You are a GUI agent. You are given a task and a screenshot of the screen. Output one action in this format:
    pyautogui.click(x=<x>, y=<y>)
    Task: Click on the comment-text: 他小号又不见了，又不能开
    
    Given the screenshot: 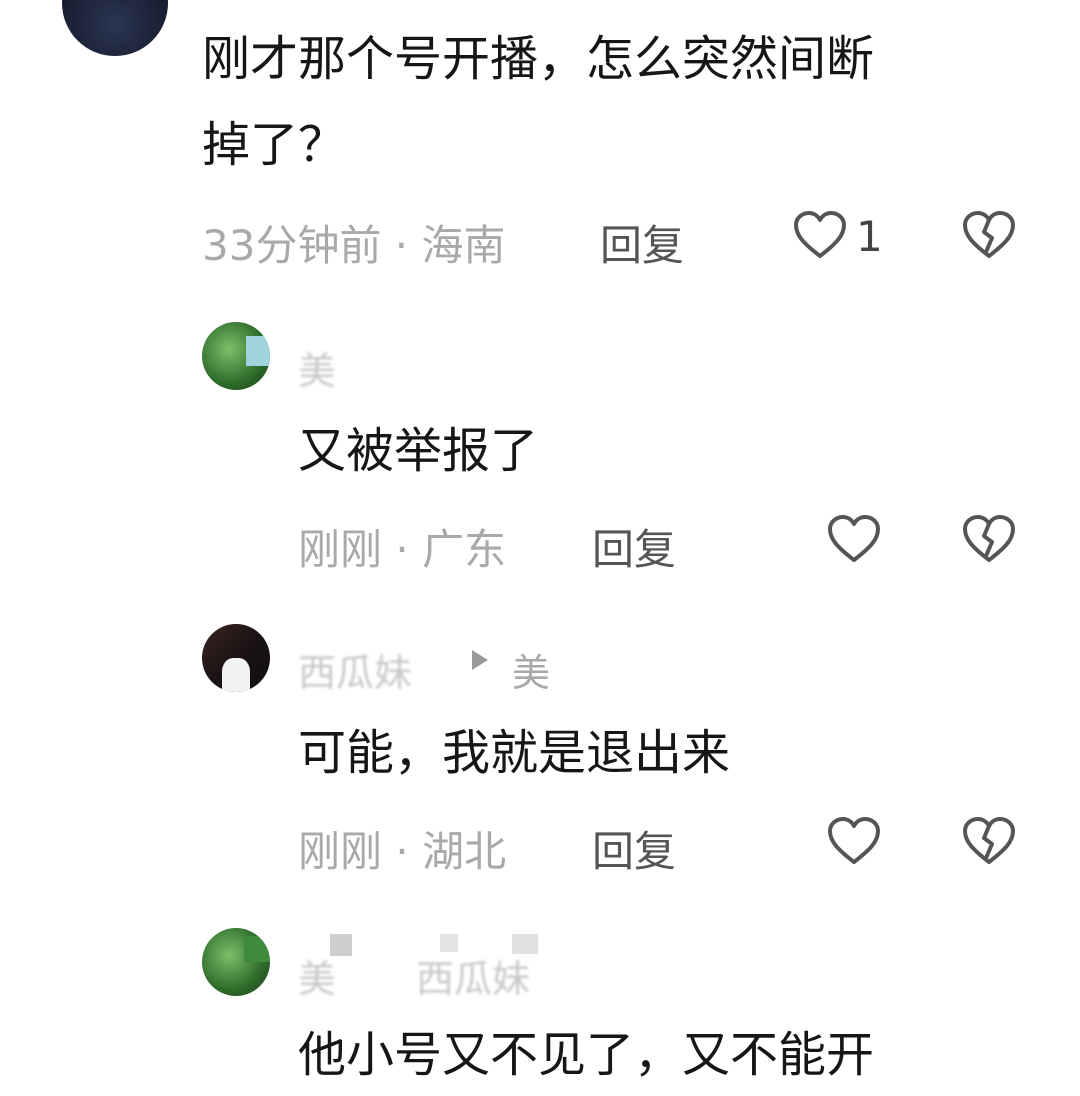 What is the action you would take?
    pyautogui.click(x=586, y=1055)
    